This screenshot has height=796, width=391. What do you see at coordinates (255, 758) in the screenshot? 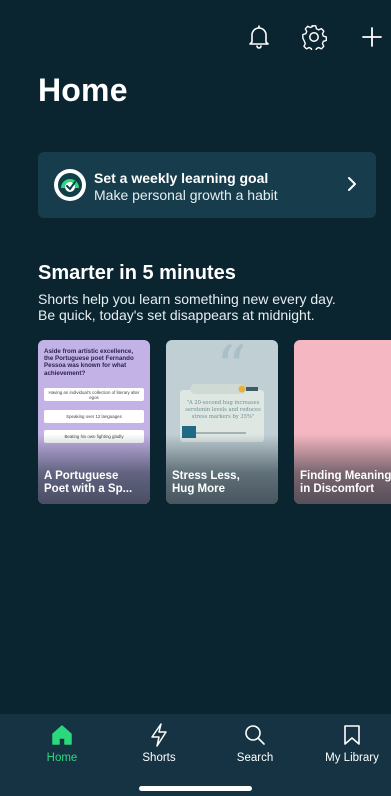
I see `nav-label: Search` at bounding box center [255, 758].